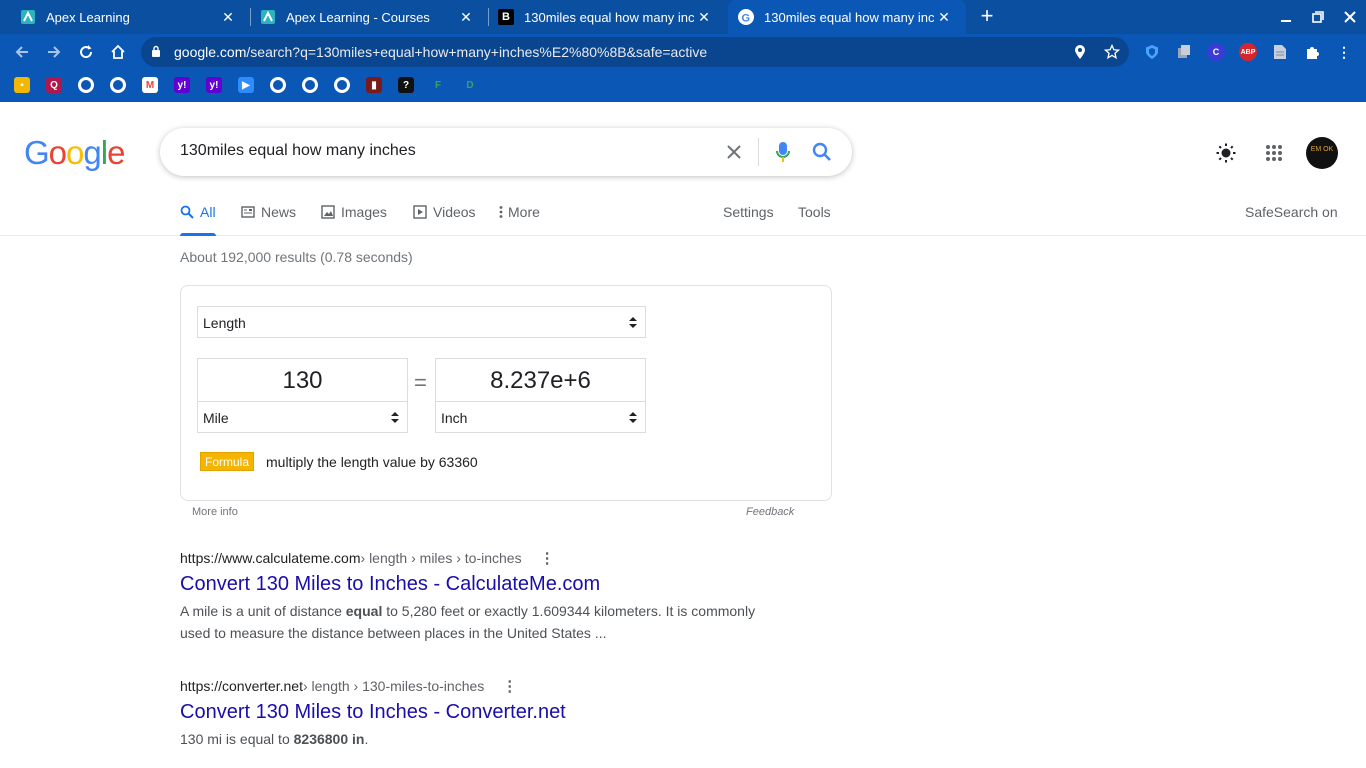 This screenshot has height=768, width=1366. What do you see at coordinates (374, 85) in the screenshot?
I see `bookmark-red-icon: ▮` at bounding box center [374, 85].